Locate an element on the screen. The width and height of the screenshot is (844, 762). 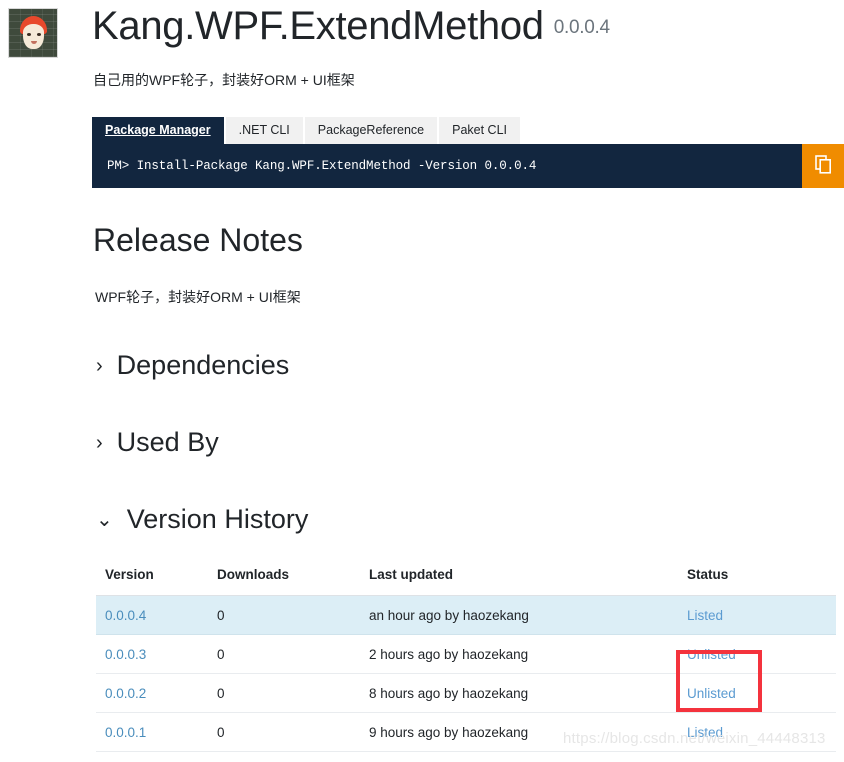
cell-version: 0.0.0.1 is located at coordinates (152, 732).